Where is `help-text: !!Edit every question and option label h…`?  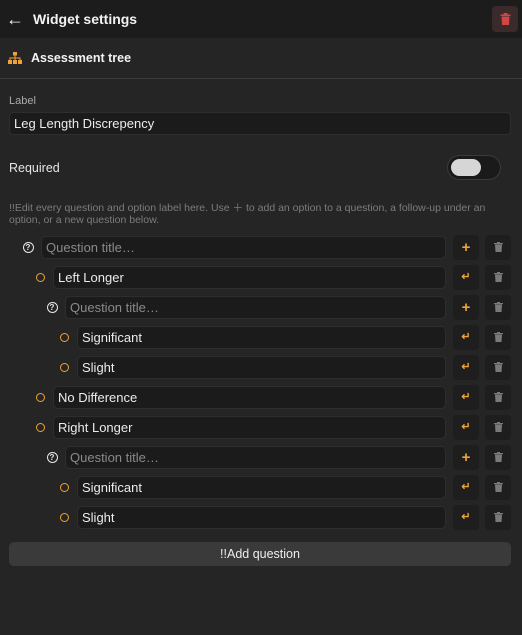
help-text: !!Edit every question and option label h… is located at coordinates (247, 214).